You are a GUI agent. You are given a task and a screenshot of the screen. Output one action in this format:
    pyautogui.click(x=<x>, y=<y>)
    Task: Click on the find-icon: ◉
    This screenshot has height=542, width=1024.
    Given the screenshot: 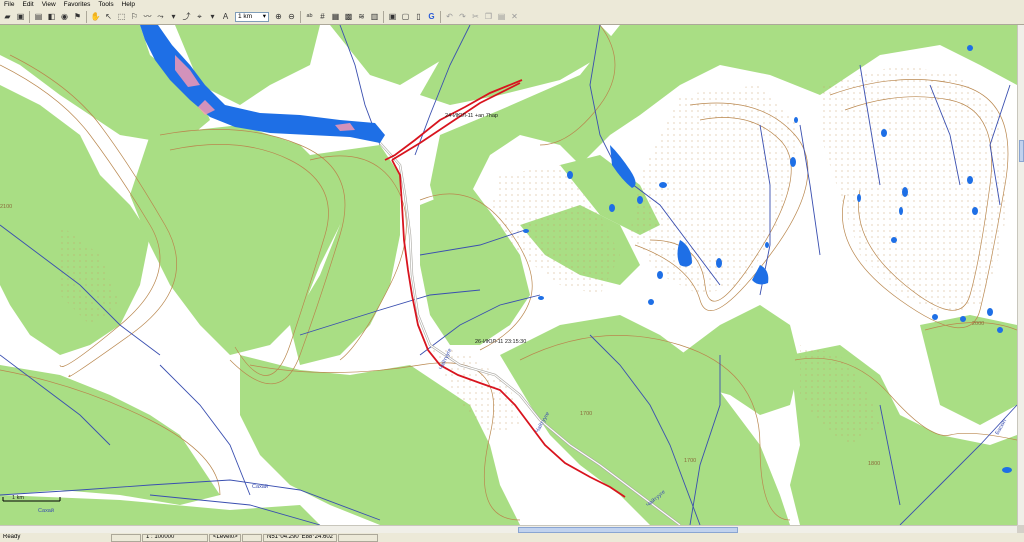 What is the action you would take?
    pyautogui.click(x=65, y=17)
    